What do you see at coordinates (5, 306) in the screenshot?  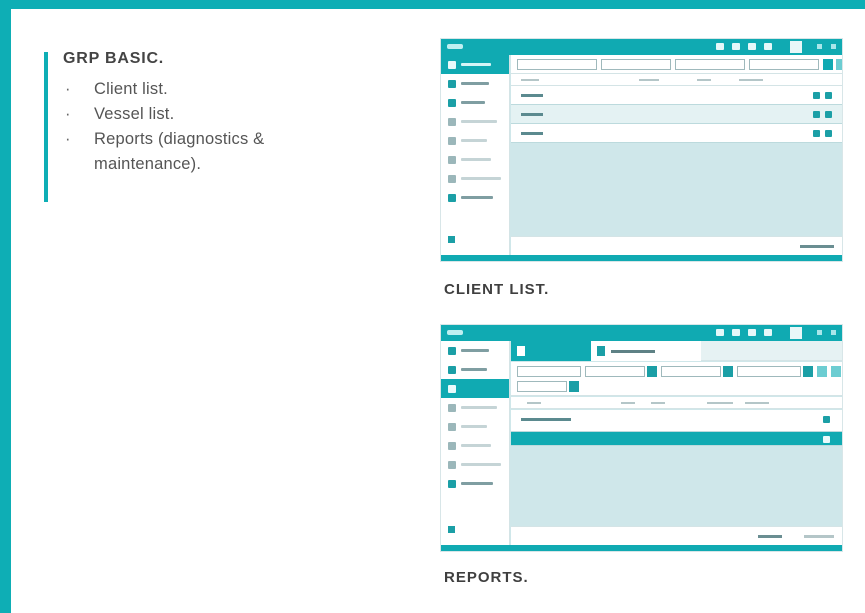 I see `left-accent-border` at bounding box center [5, 306].